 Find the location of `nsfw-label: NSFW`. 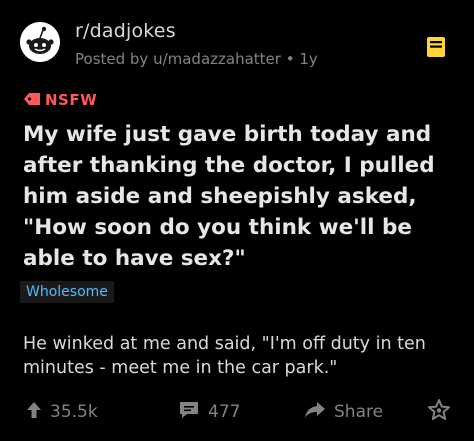

nsfw-label: NSFW is located at coordinates (71, 100).